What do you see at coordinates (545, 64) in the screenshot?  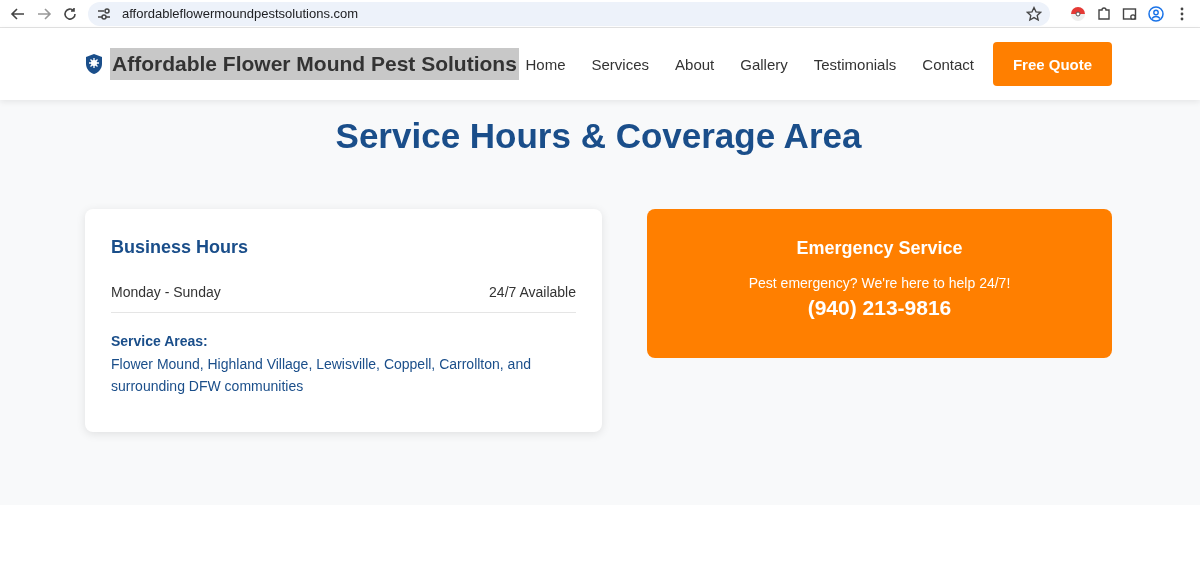 I see `nav-link: Home` at bounding box center [545, 64].